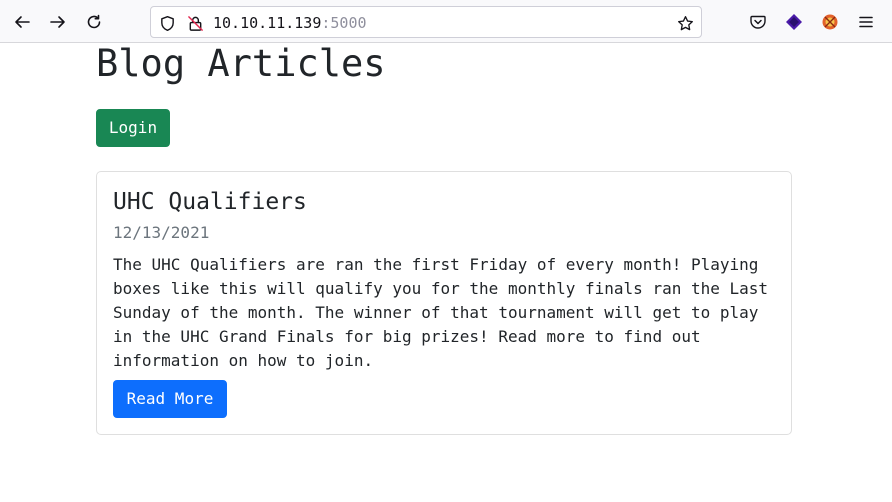 This screenshot has height=502, width=892. Describe the element at coordinates (94, 22) in the screenshot. I see `reload-icon` at that location.